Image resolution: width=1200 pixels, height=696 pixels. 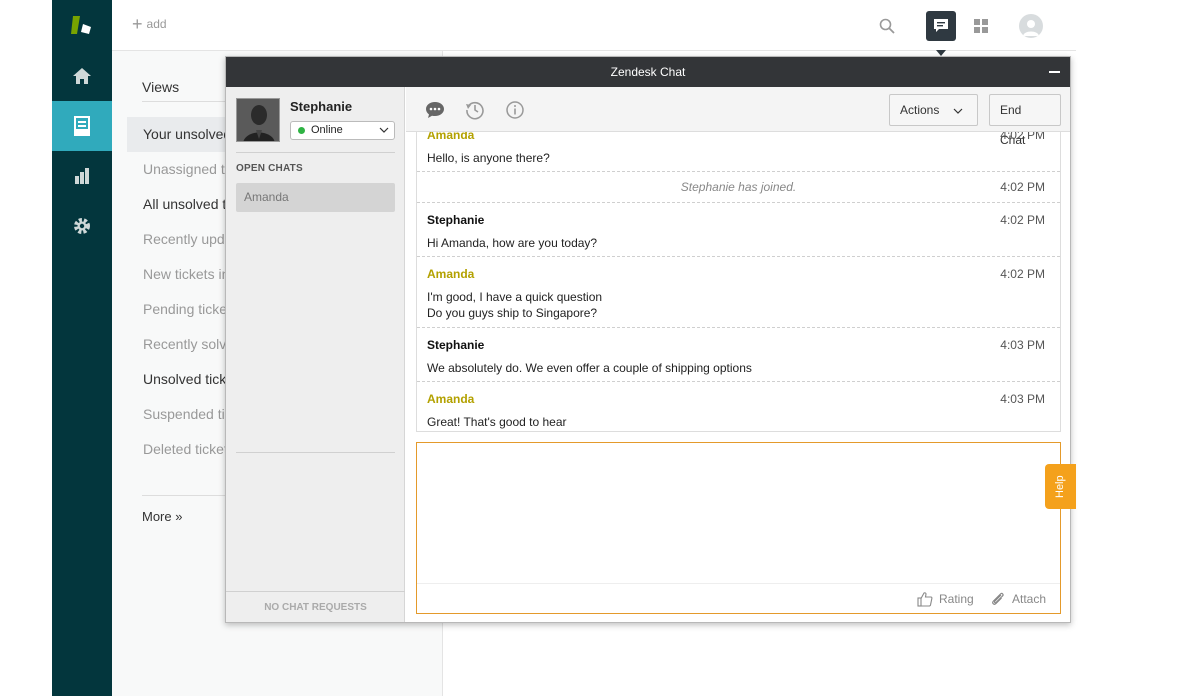 What do you see at coordinates (161, 87) in the screenshot?
I see `views-title: Views` at bounding box center [161, 87].